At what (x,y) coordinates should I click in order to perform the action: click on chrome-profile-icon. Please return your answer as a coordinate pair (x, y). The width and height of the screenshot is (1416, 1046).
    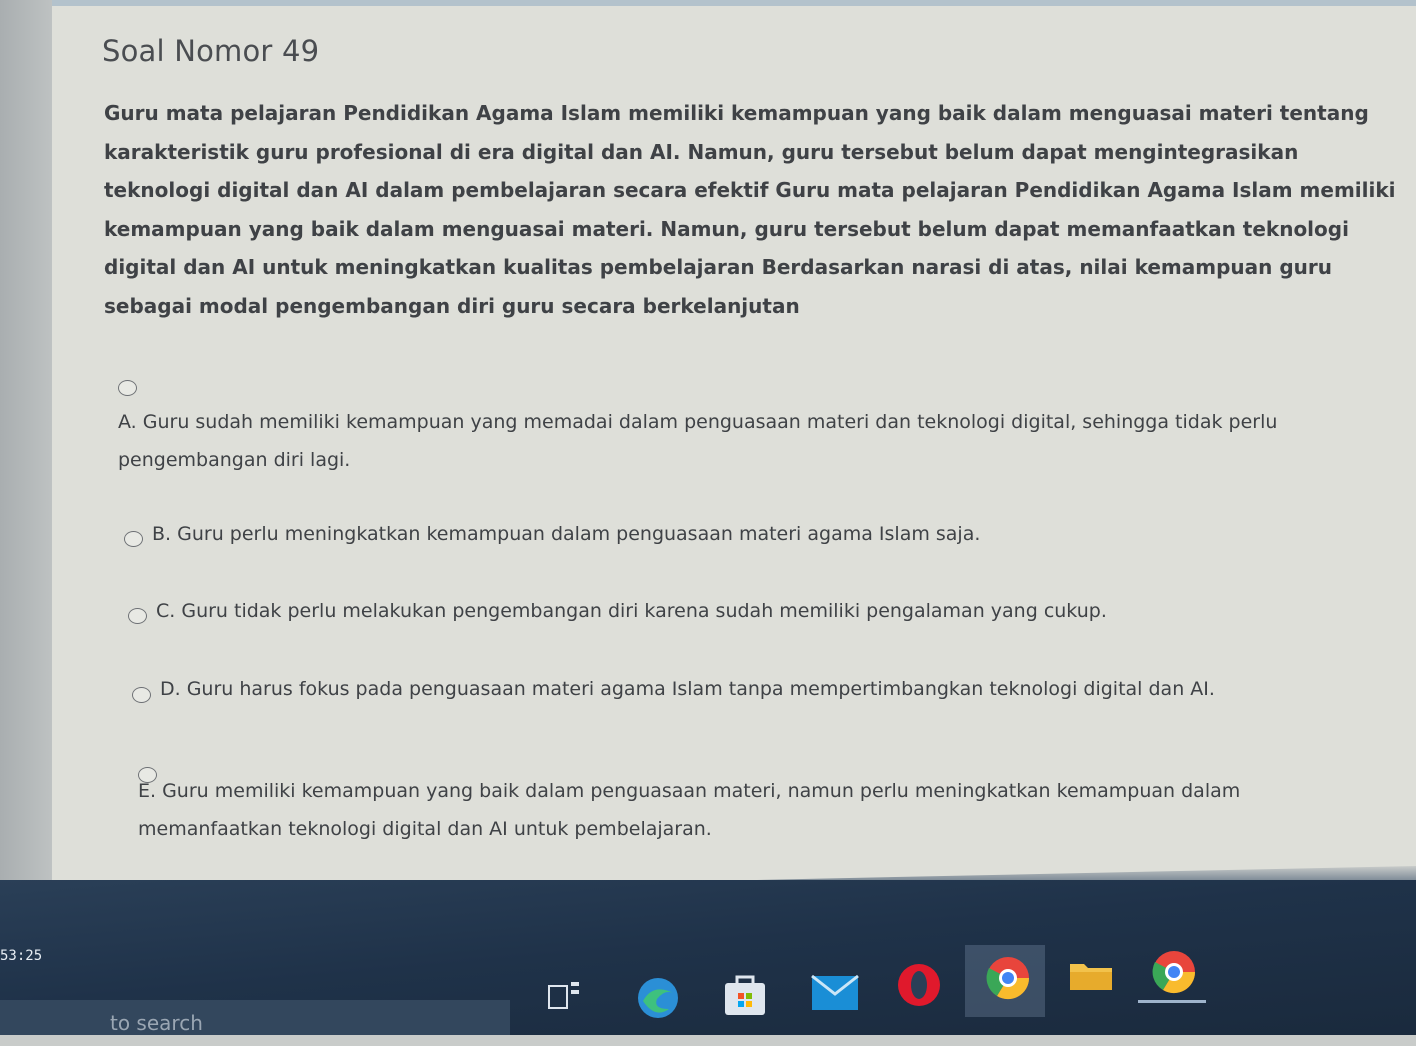
    Looking at the image, I should click on (1174, 972).